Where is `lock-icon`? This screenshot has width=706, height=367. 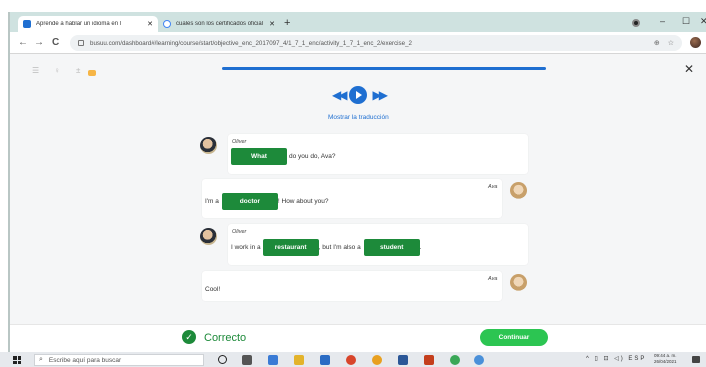
lock-icon is located at coordinates (81, 43).